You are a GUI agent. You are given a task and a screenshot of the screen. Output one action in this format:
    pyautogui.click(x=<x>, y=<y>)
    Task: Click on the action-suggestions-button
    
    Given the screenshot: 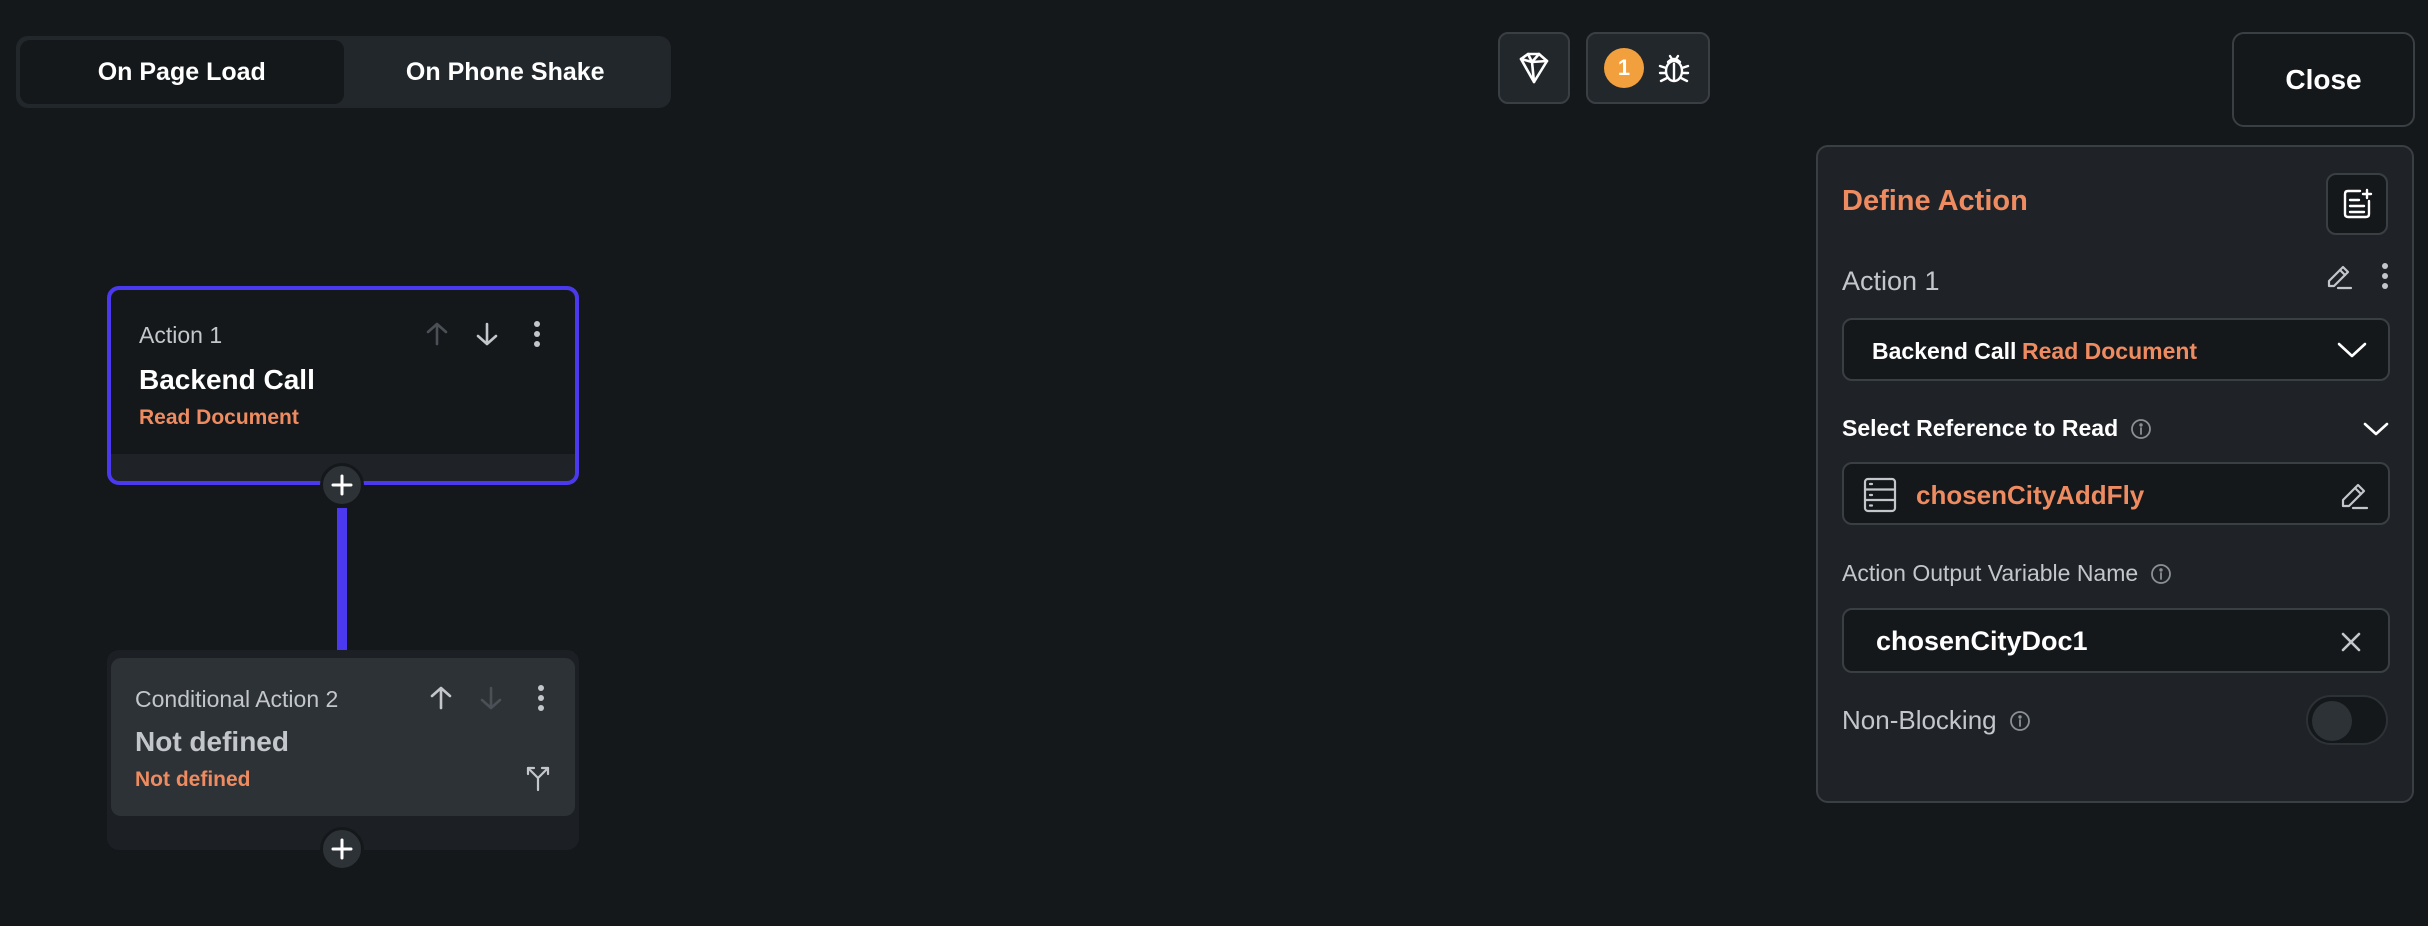 What is the action you would take?
    pyautogui.click(x=1534, y=68)
    